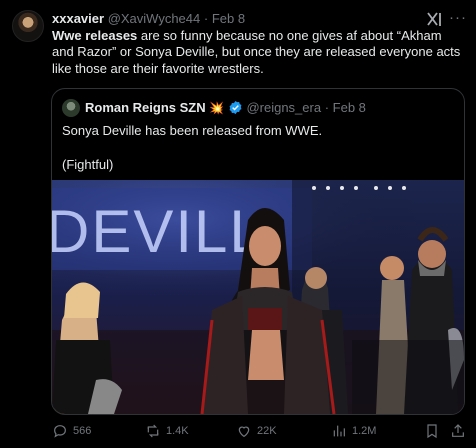  I want to click on repost-button: 1.4K, so click(167, 431).